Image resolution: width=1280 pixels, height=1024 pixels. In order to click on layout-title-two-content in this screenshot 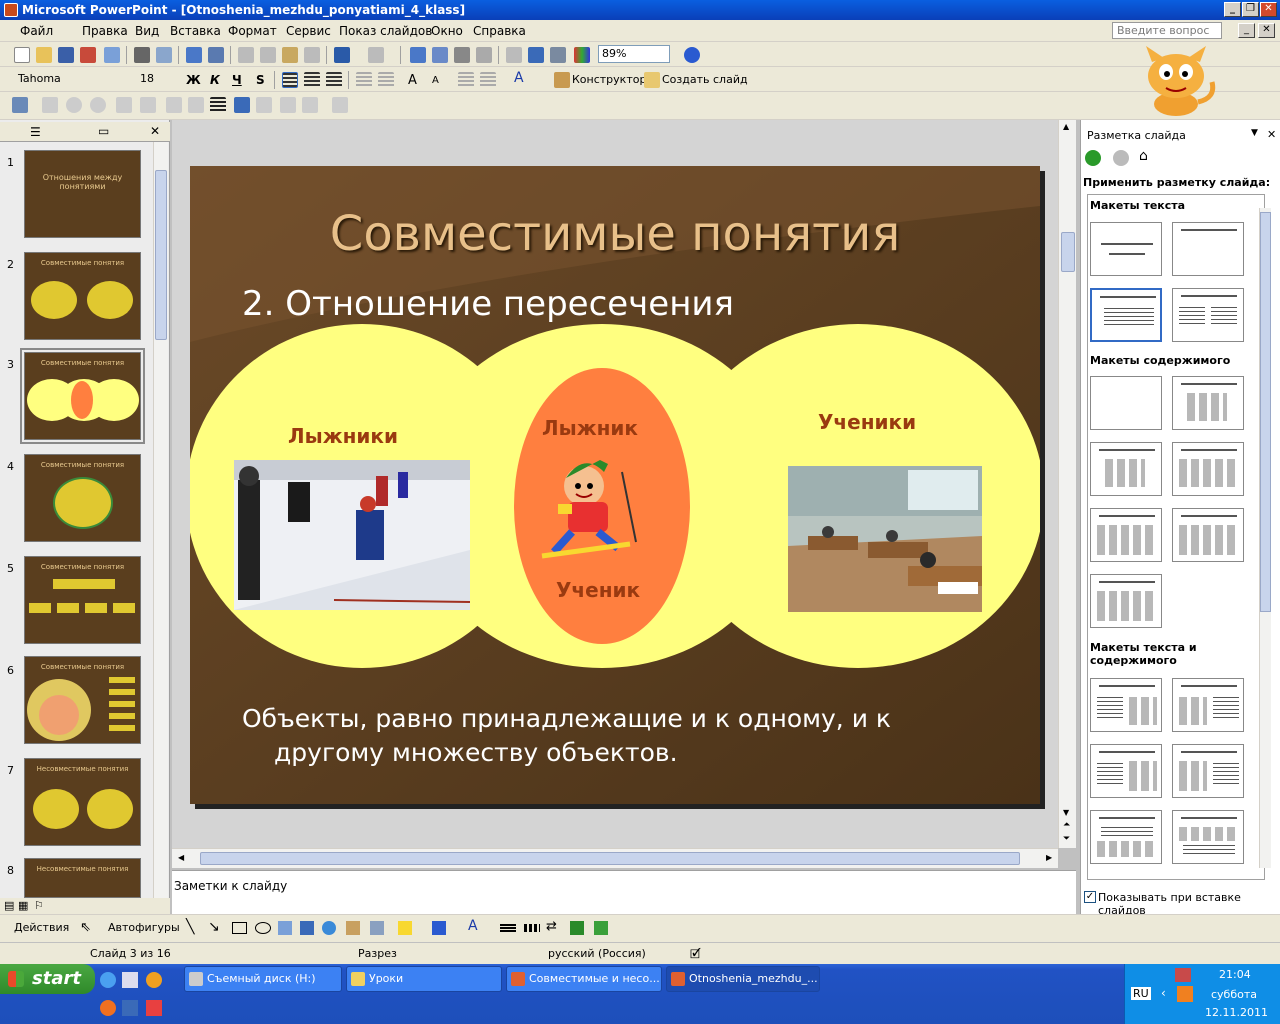, I will do `click(1126, 535)`.